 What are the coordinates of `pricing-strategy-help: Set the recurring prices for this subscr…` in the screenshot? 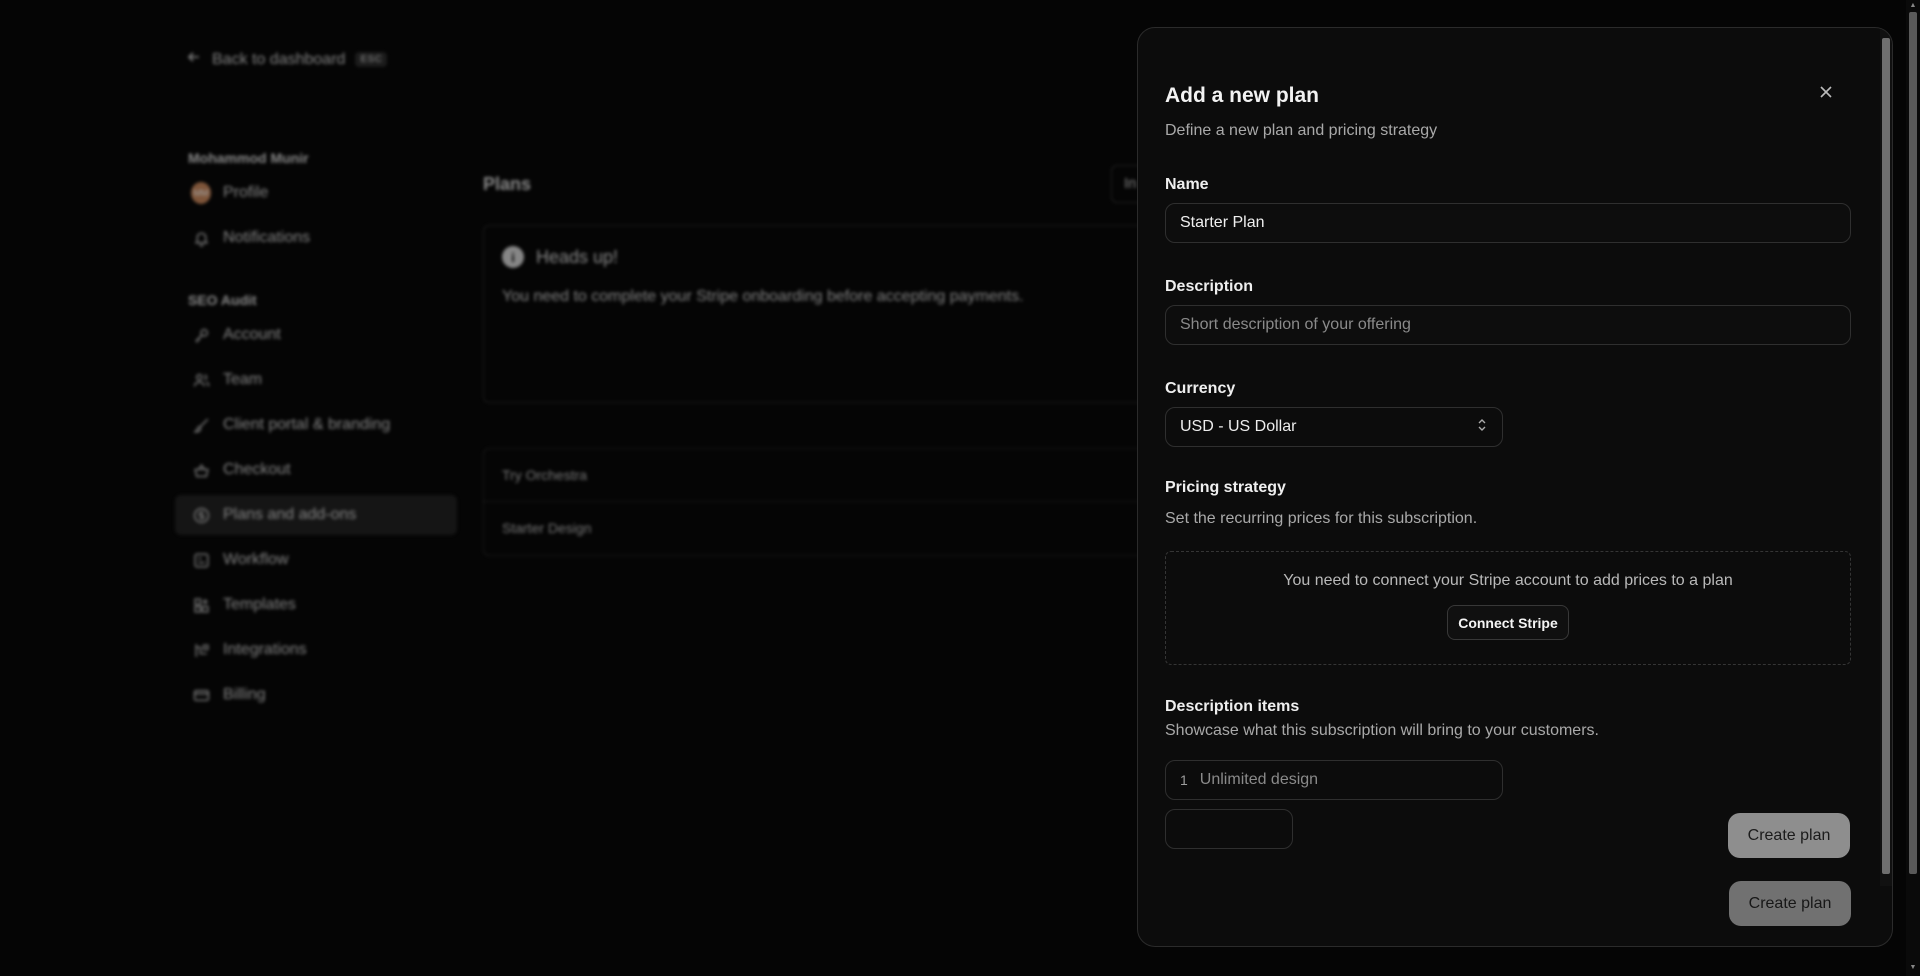 It's located at (1321, 518).